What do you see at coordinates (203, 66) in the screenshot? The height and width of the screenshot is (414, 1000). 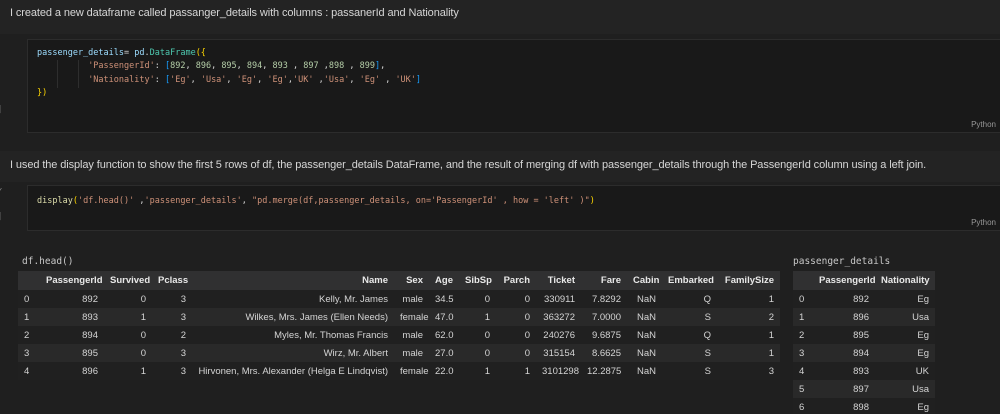 I see `code-token: 896` at bounding box center [203, 66].